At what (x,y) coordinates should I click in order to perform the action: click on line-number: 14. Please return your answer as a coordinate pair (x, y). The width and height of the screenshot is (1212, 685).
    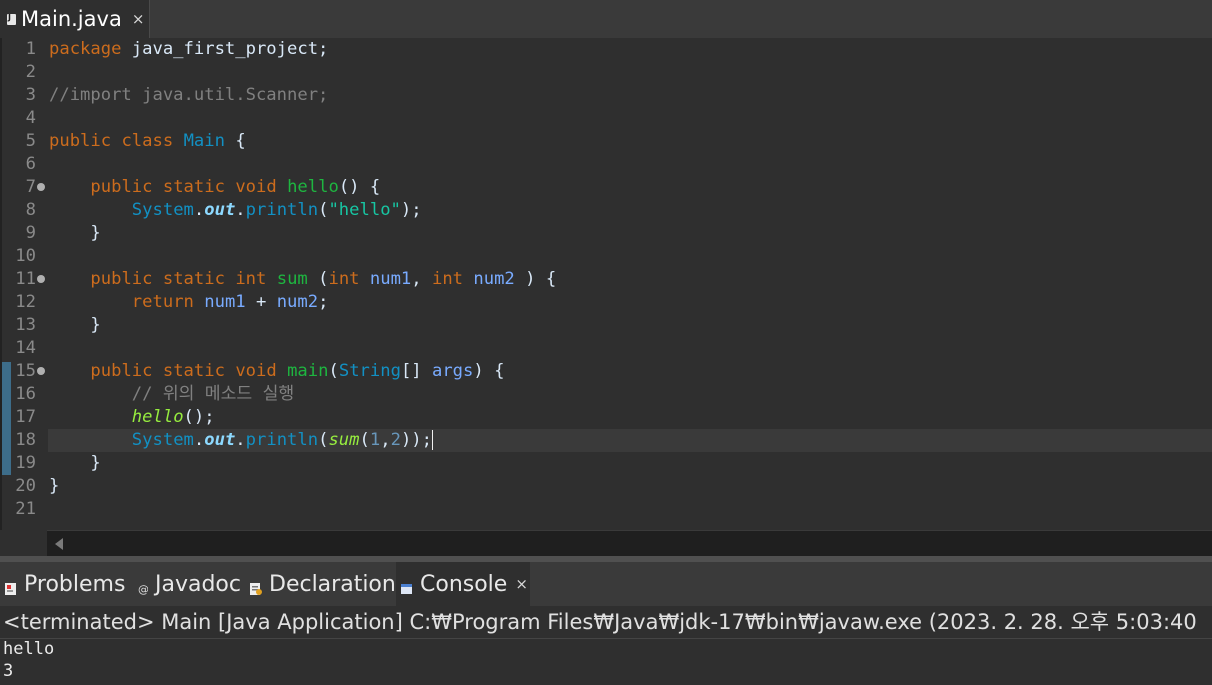
    Looking at the image, I should click on (25, 348).